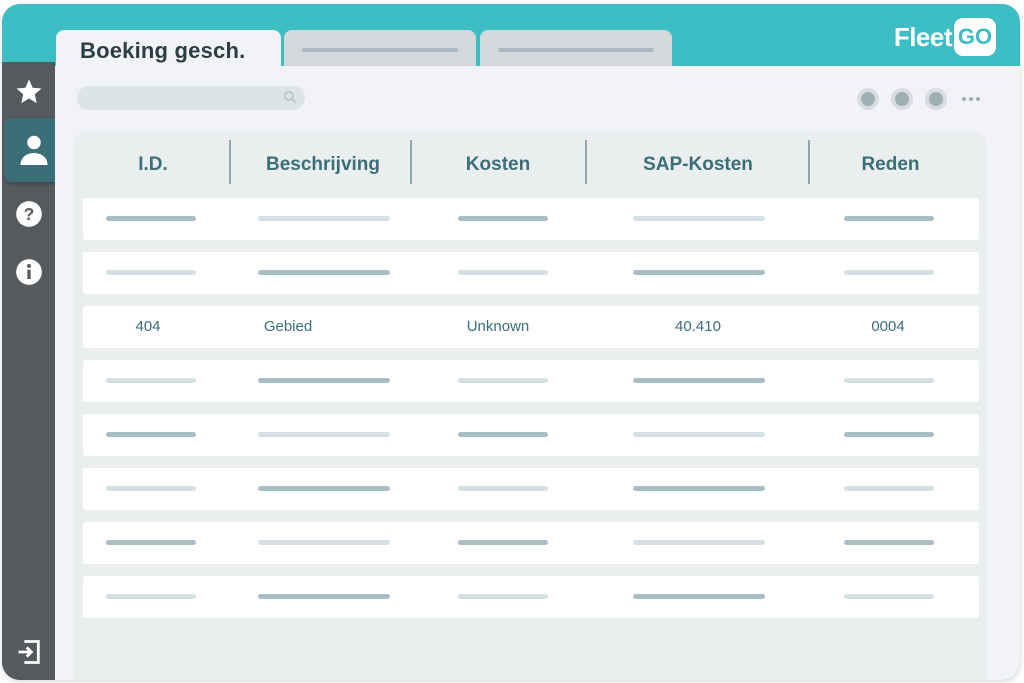 The image size is (1024, 683). What do you see at coordinates (698, 165) in the screenshot?
I see `column-header-sap-costs: SAP-Kosten` at bounding box center [698, 165].